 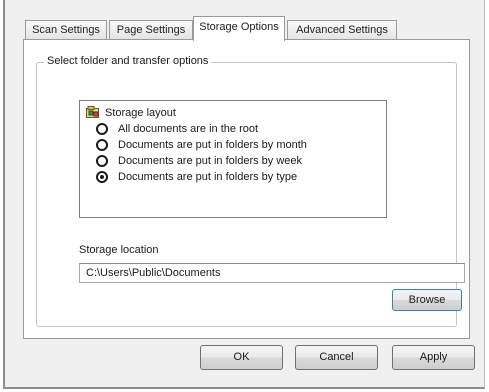 I want to click on cancel-button: Cancel, so click(x=336, y=357).